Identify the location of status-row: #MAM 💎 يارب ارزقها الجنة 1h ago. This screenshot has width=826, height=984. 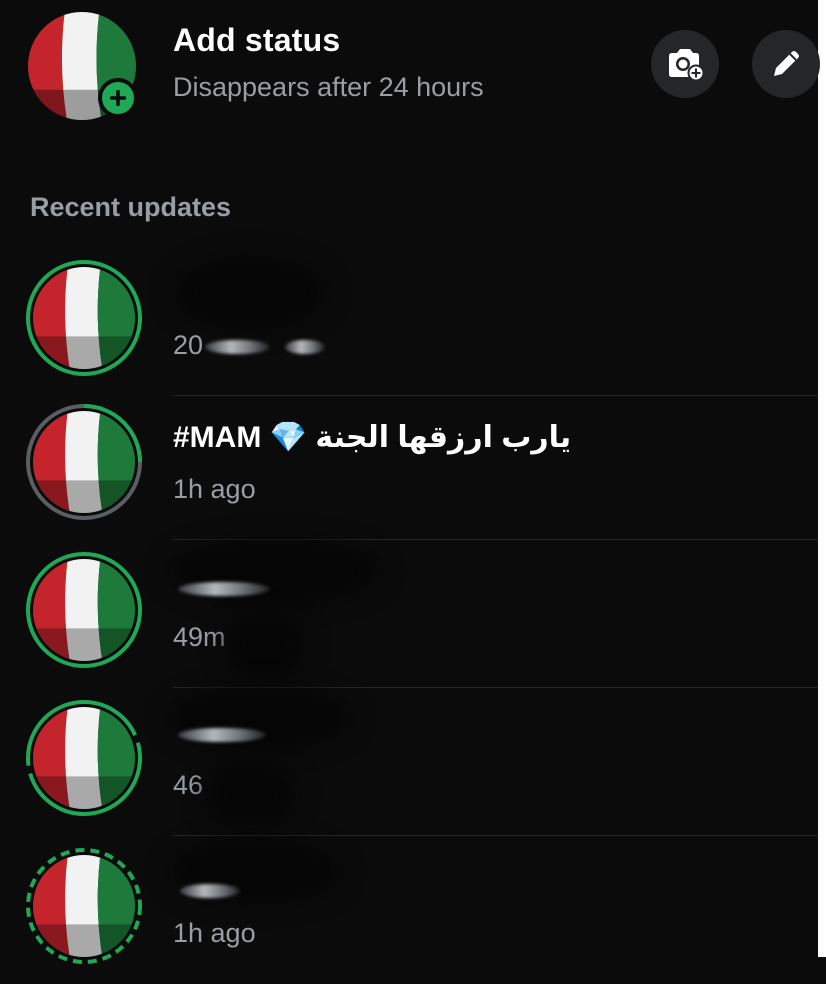
(409, 466).